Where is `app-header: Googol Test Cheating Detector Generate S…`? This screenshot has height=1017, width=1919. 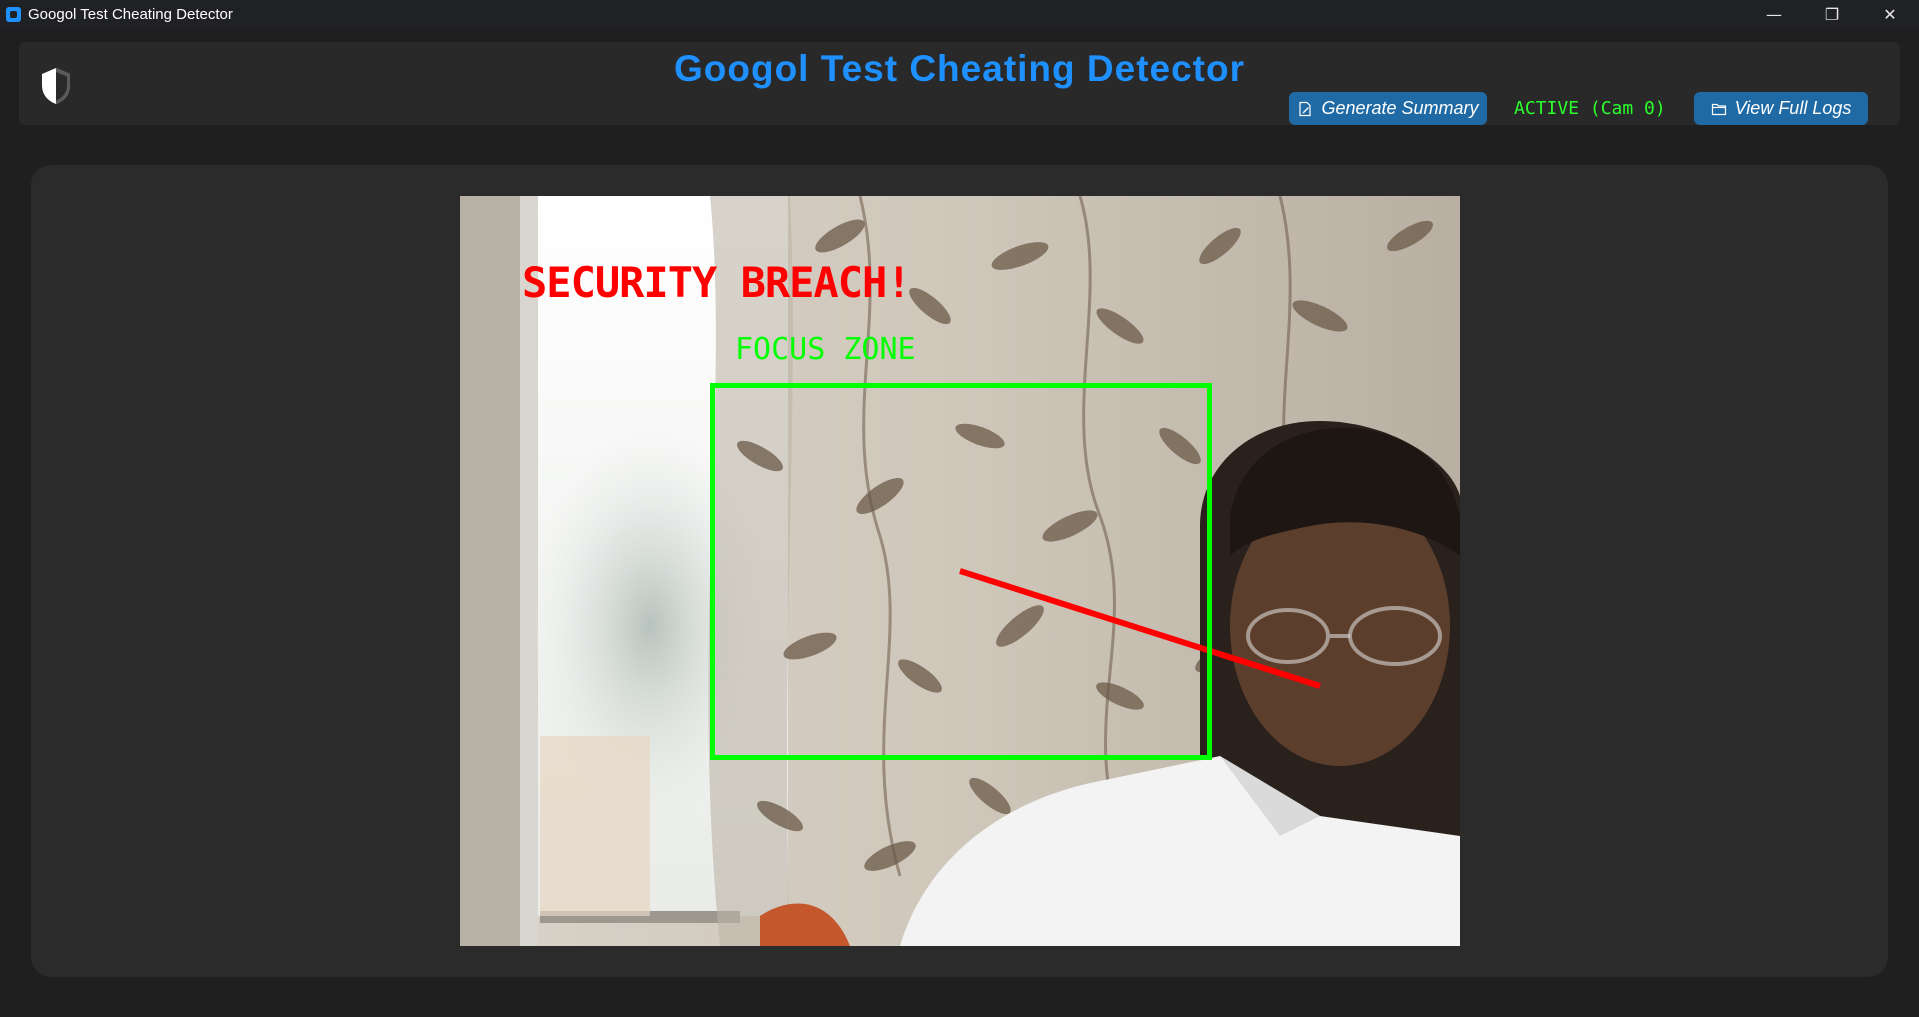
app-header: Googol Test Cheating Detector Generate S… is located at coordinates (959, 83).